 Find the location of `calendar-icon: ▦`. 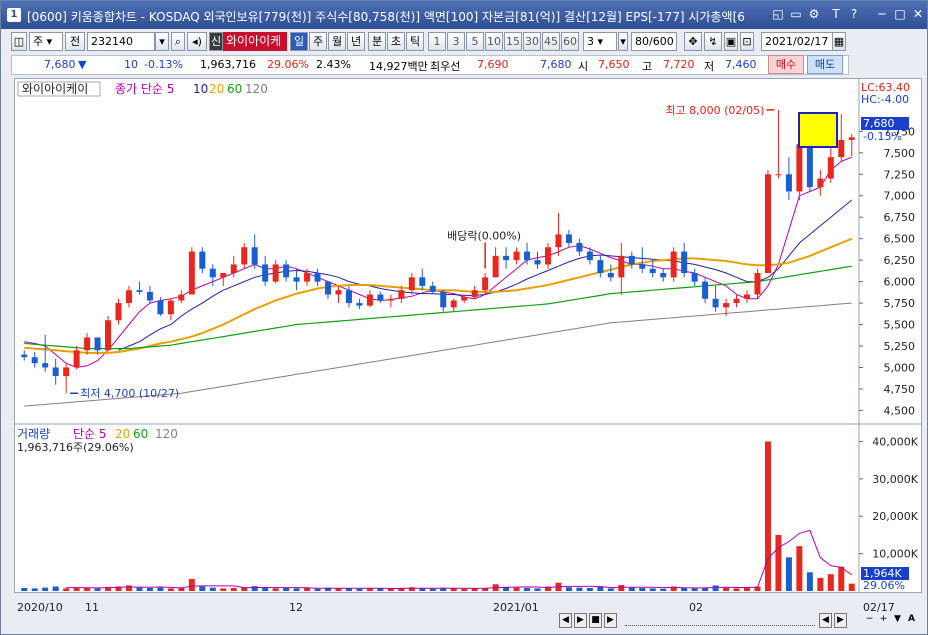

calendar-icon: ▦ is located at coordinates (839, 41).